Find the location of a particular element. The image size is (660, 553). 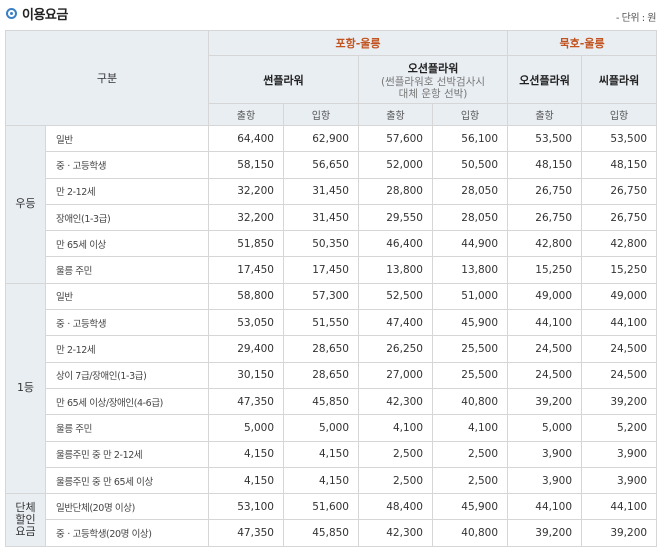

fare-cell: 32,200 is located at coordinates (246, 217).